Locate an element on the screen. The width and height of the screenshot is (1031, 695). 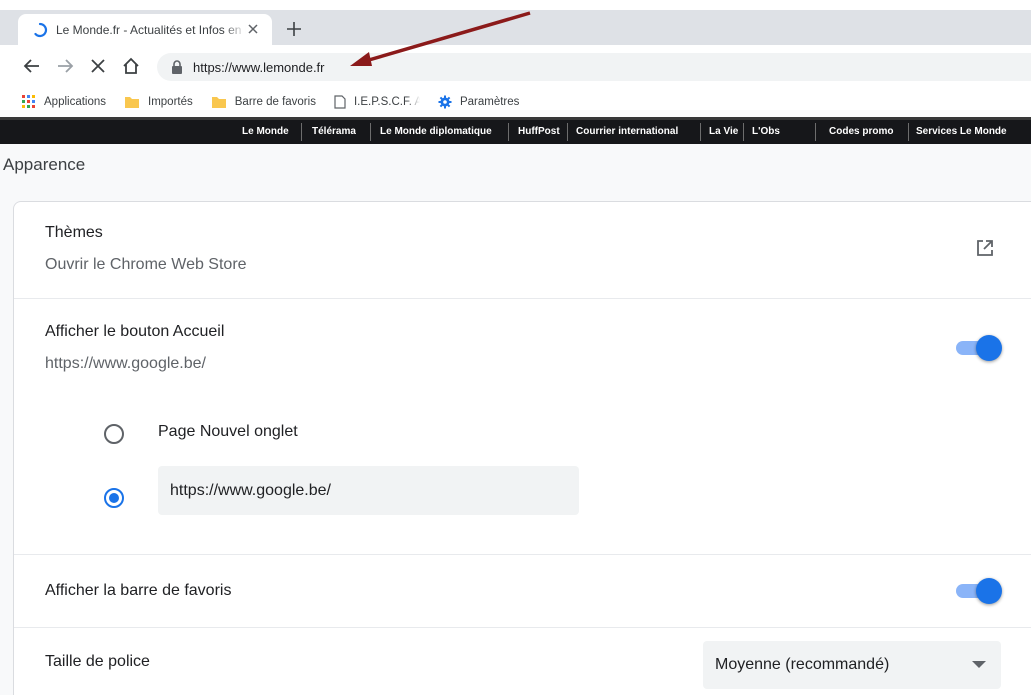
bookmark-label: Paramètres is located at coordinates (489, 102).